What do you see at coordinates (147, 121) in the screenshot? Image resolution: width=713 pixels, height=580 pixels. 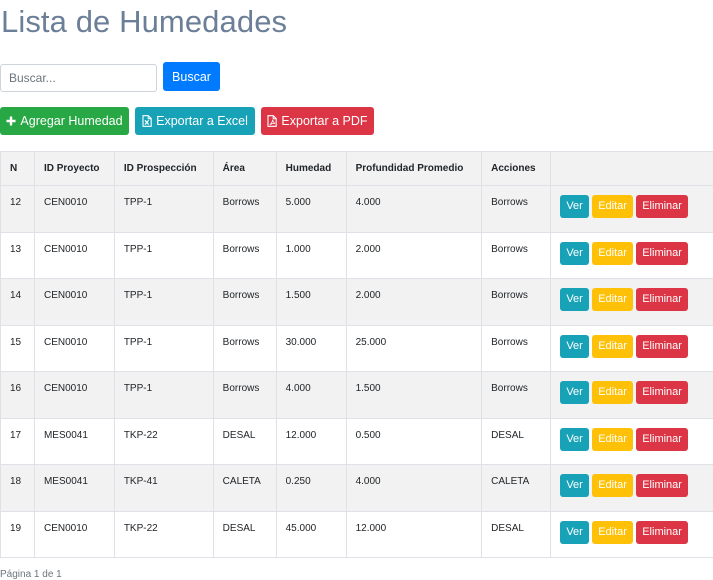 I see `file-excel-icon` at bounding box center [147, 121].